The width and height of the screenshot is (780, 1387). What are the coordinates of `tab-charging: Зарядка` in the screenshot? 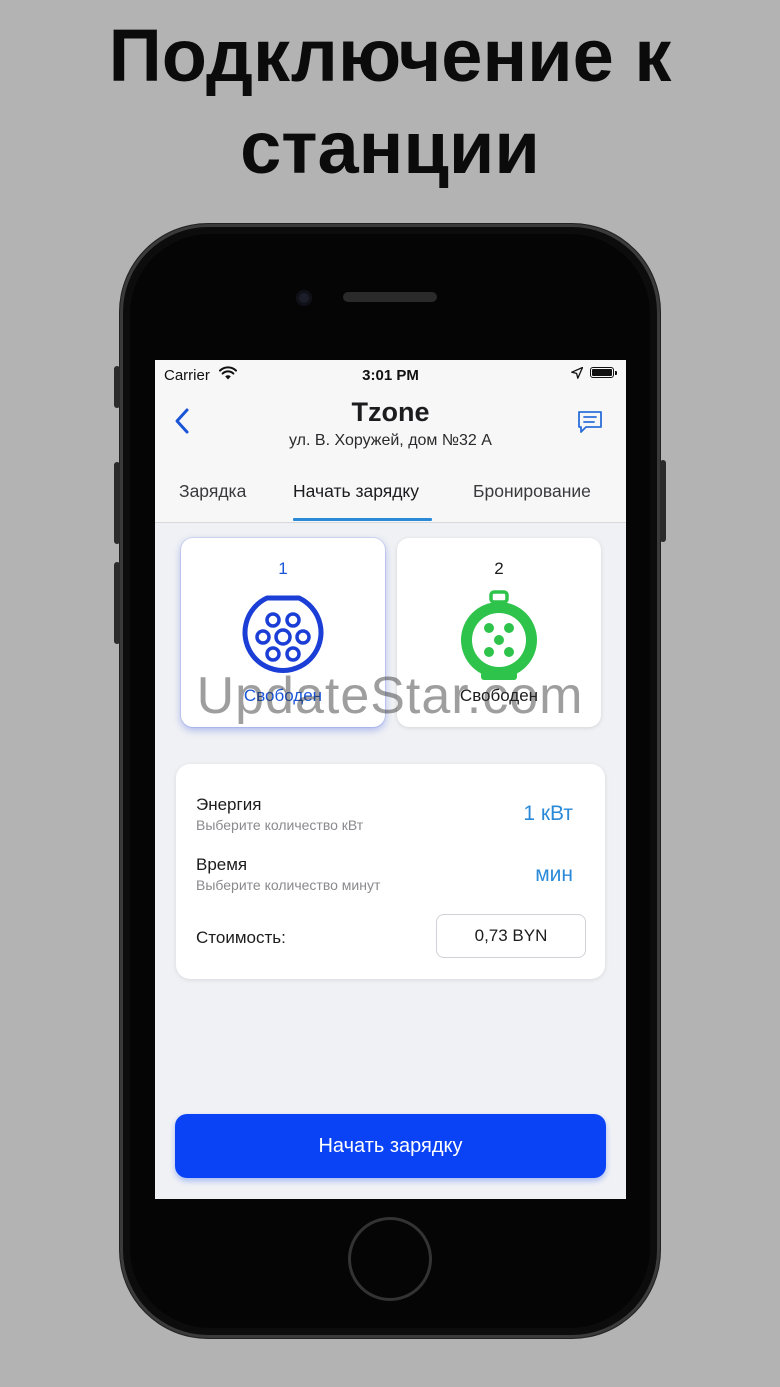 It's located at (212, 491).